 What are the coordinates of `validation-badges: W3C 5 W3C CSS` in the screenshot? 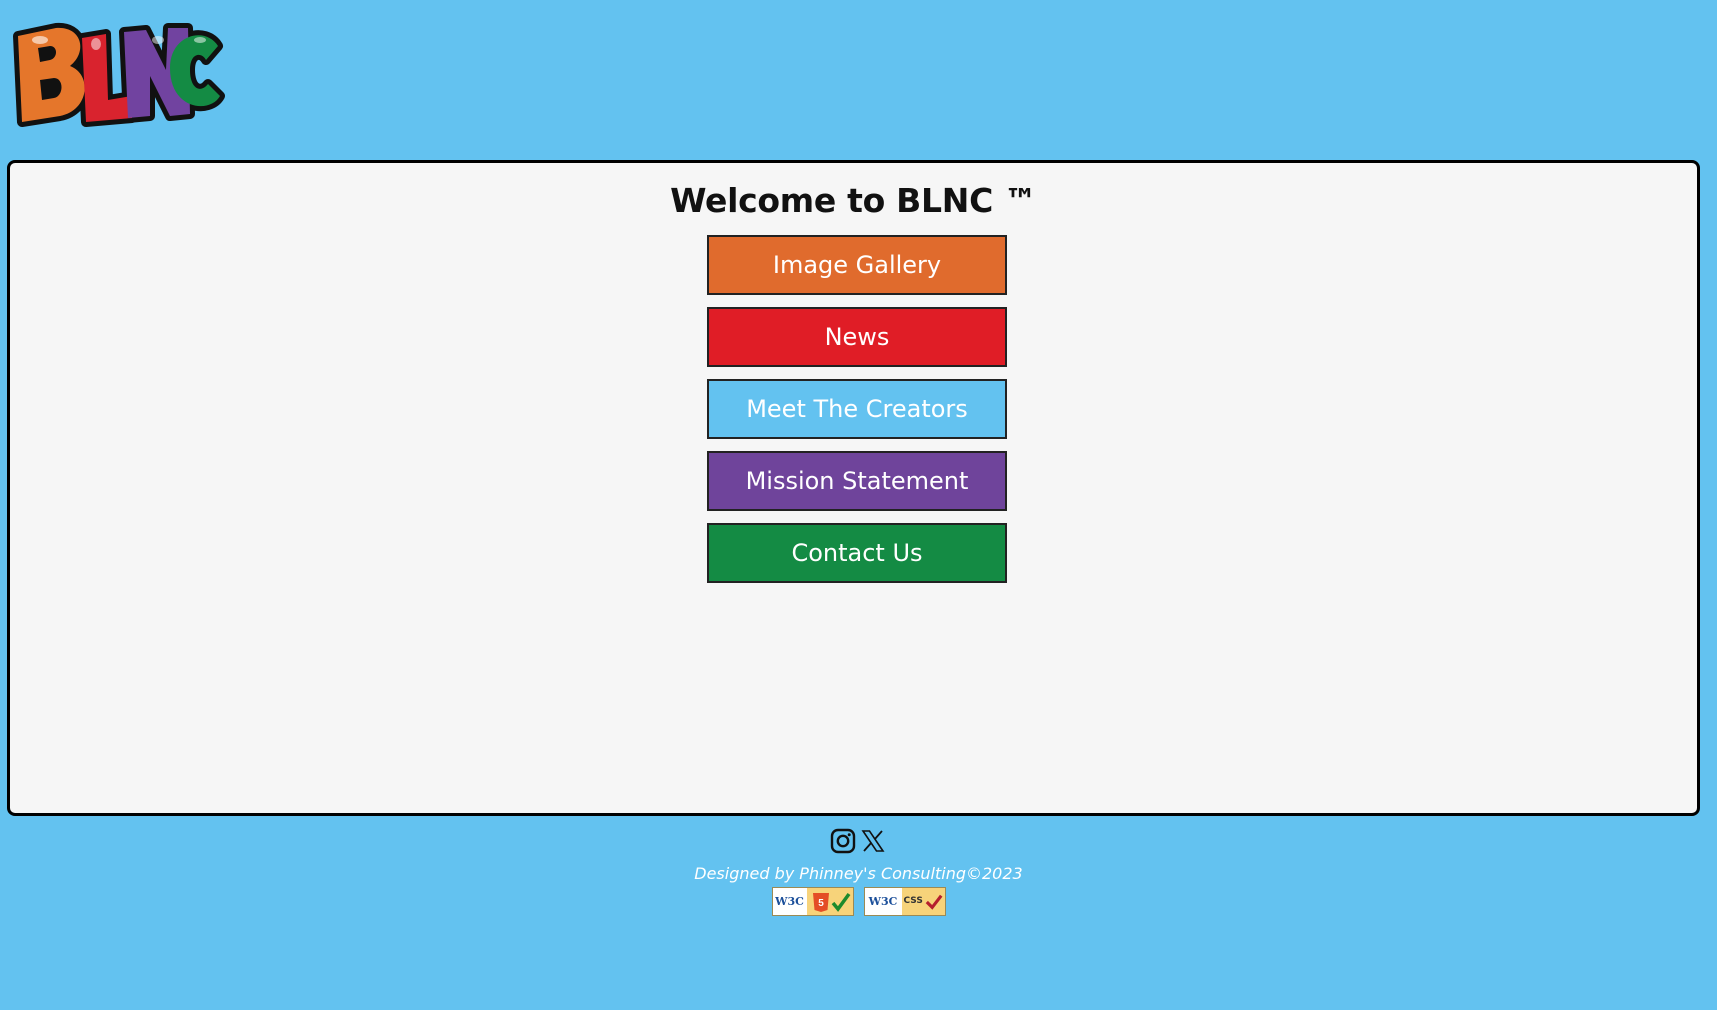 It's located at (858, 901).